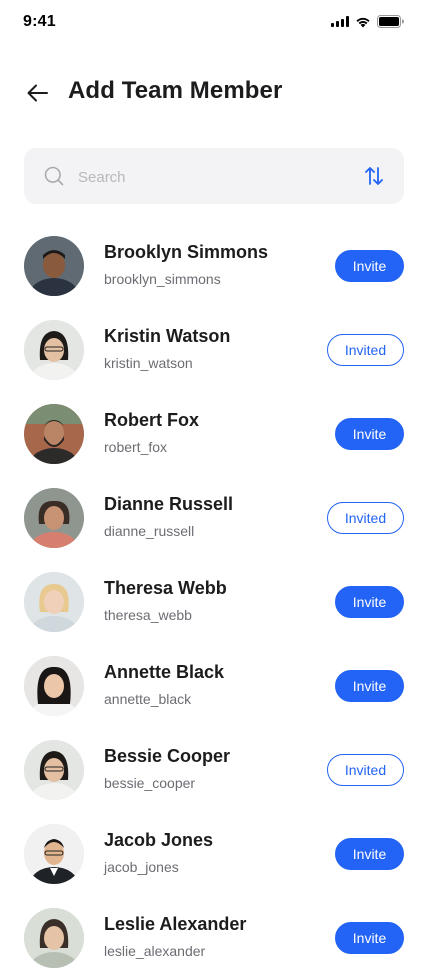  Describe the element at coordinates (167, 756) in the screenshot. I see `member-name: Bessie Cooper` at that location.